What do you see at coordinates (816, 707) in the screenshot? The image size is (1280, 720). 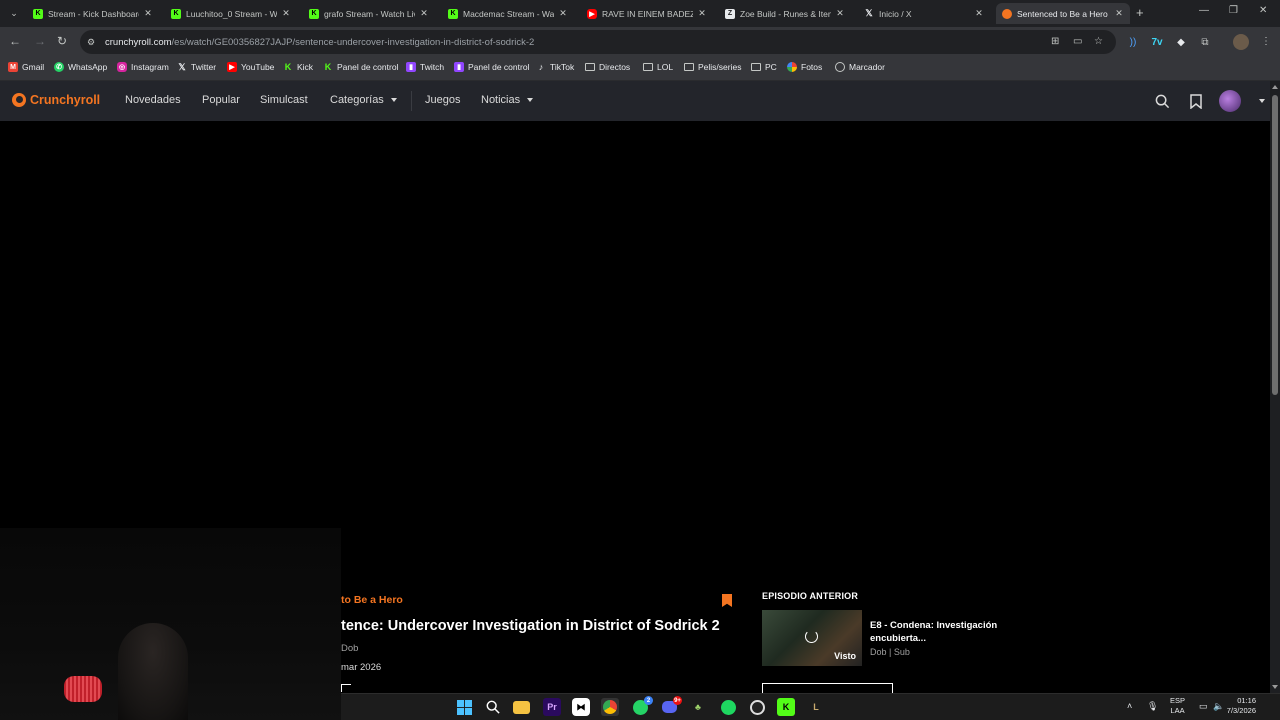 I see `league-icon: L` at bounding box center [816, 707].